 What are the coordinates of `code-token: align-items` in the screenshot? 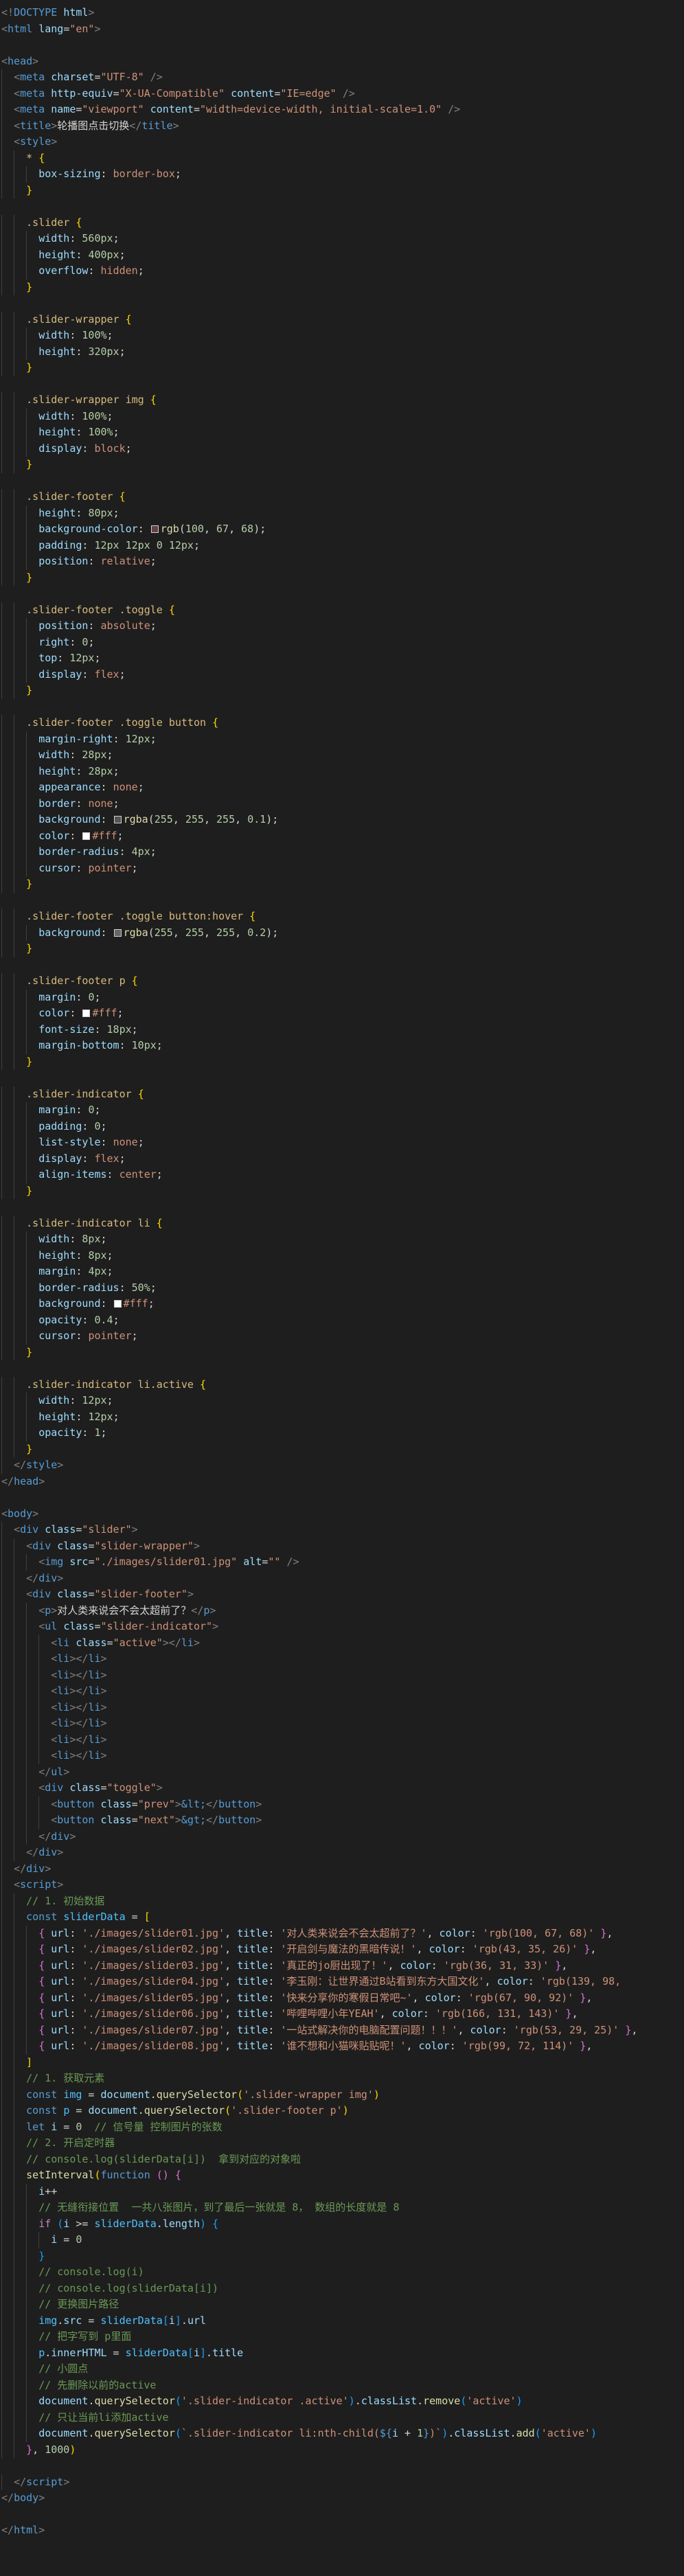 It's located at (72, 1174).